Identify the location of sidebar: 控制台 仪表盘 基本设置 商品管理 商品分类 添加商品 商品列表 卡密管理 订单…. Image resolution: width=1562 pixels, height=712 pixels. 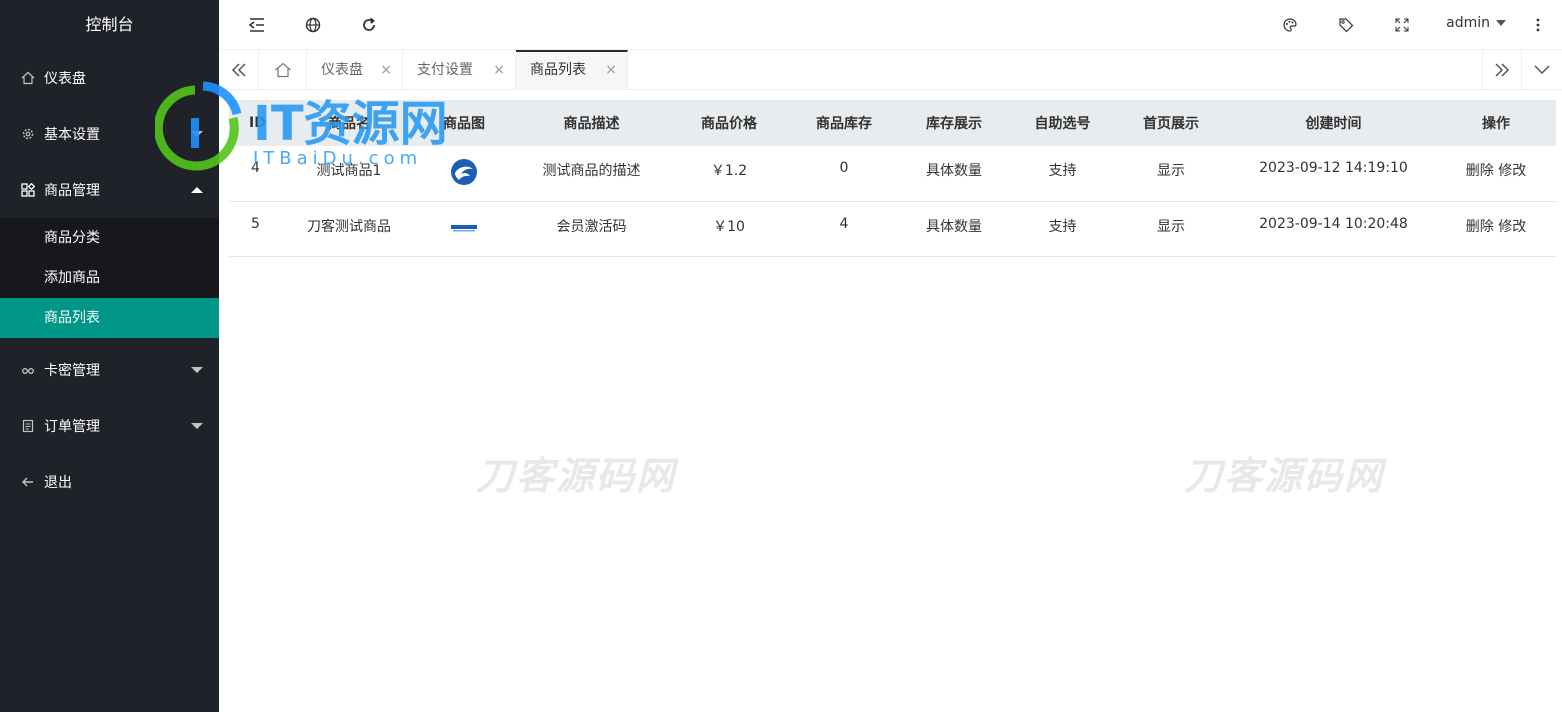
(109, 356).